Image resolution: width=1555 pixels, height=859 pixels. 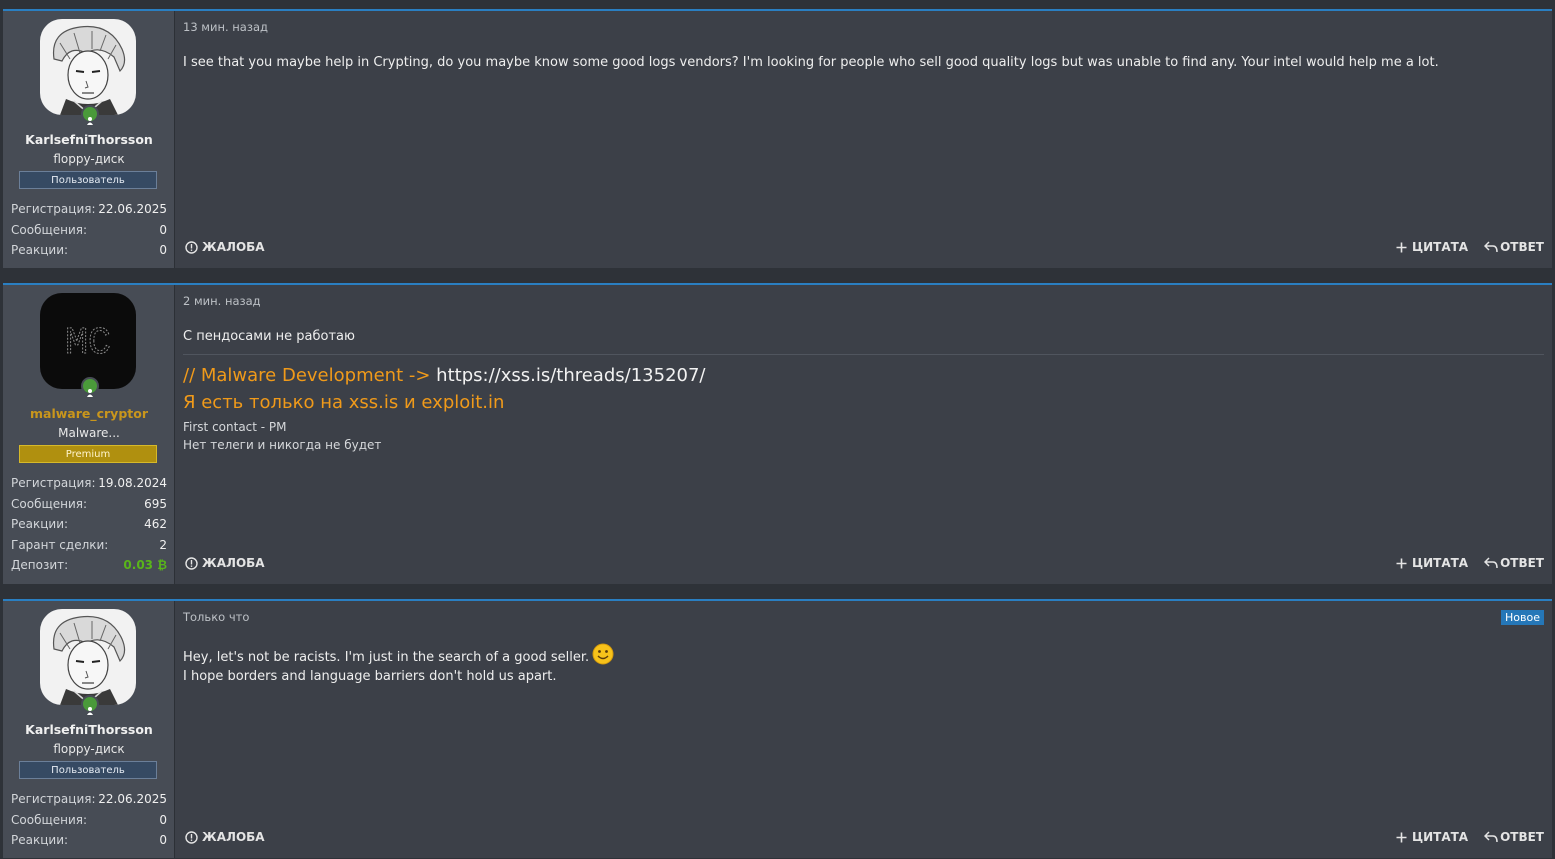 I want to click on stat-deposit: Депозит: 0.03 ₿, so click(x=89, y=565).